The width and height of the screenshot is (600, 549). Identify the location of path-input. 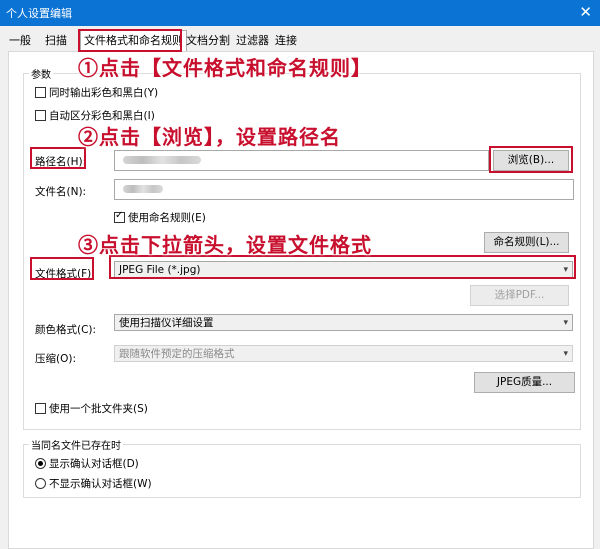
(301, 160).